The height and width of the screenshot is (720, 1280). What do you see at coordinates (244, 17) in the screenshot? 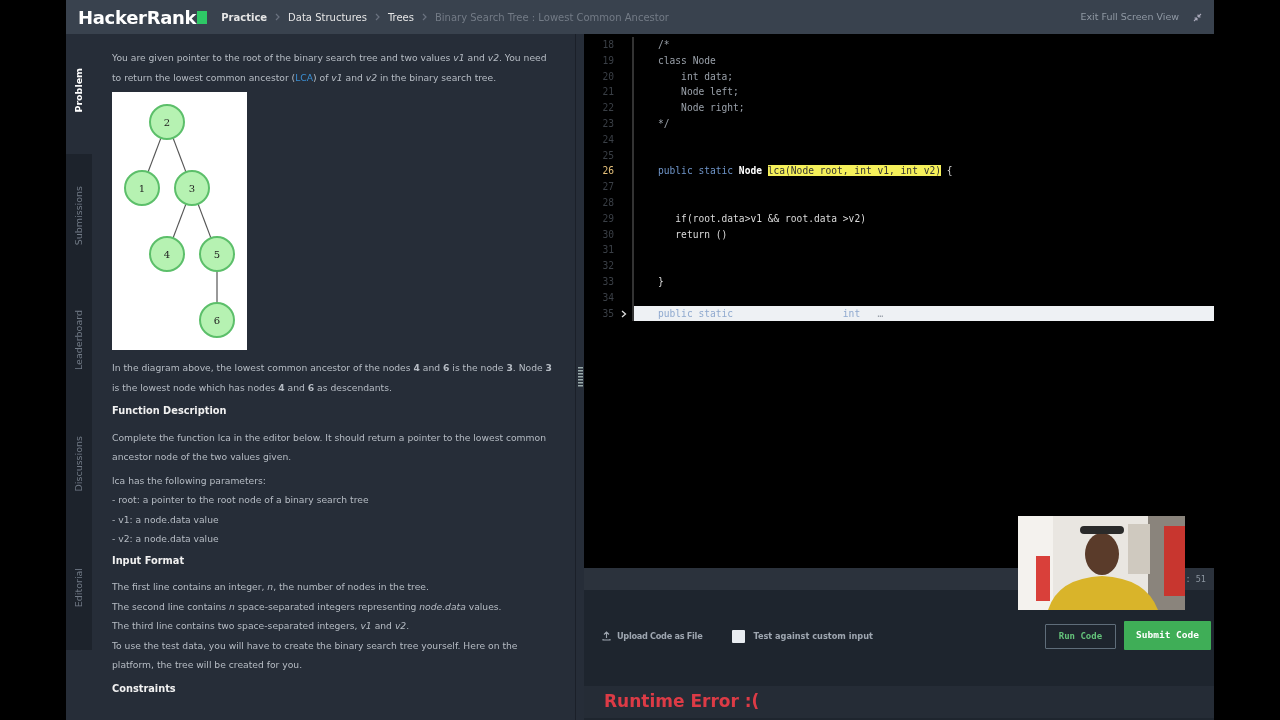
I see `breadcrumb-link: Practice` at bounding box center [244, 17].